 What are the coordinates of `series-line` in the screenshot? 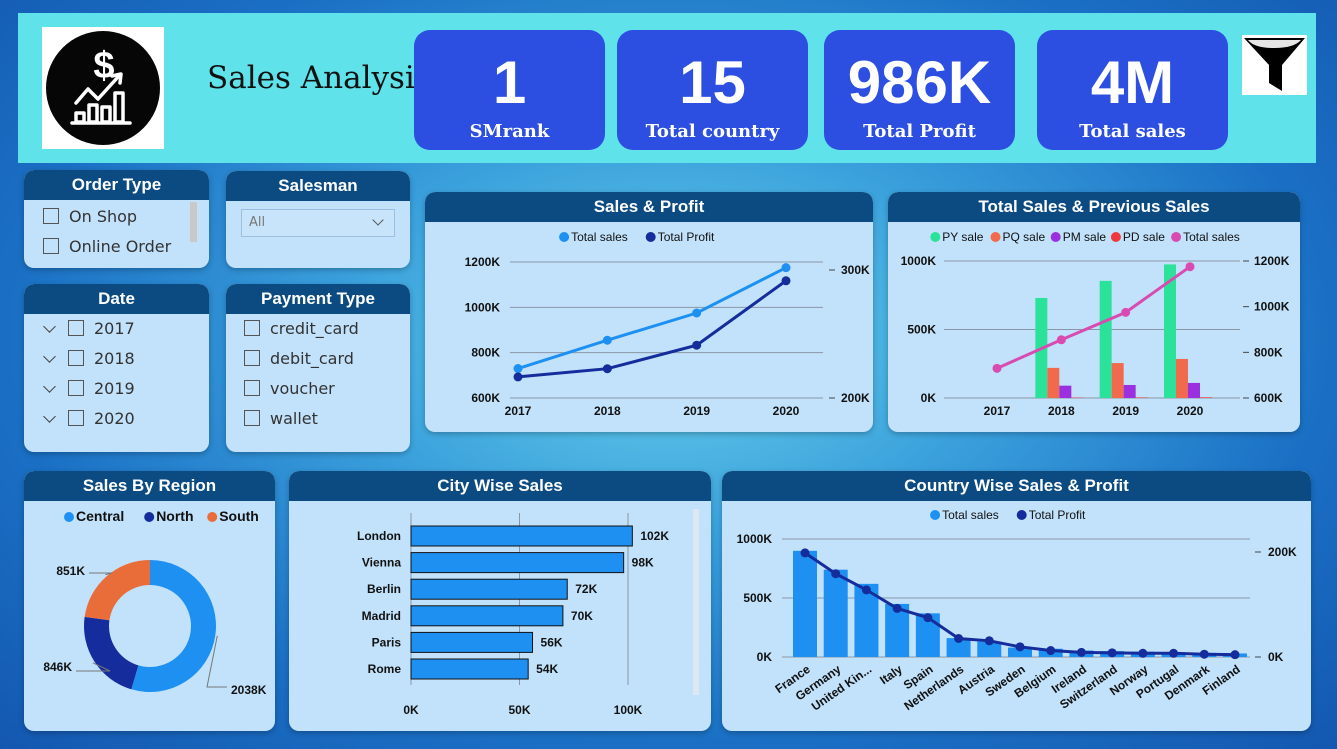 It's located at (652, 329).